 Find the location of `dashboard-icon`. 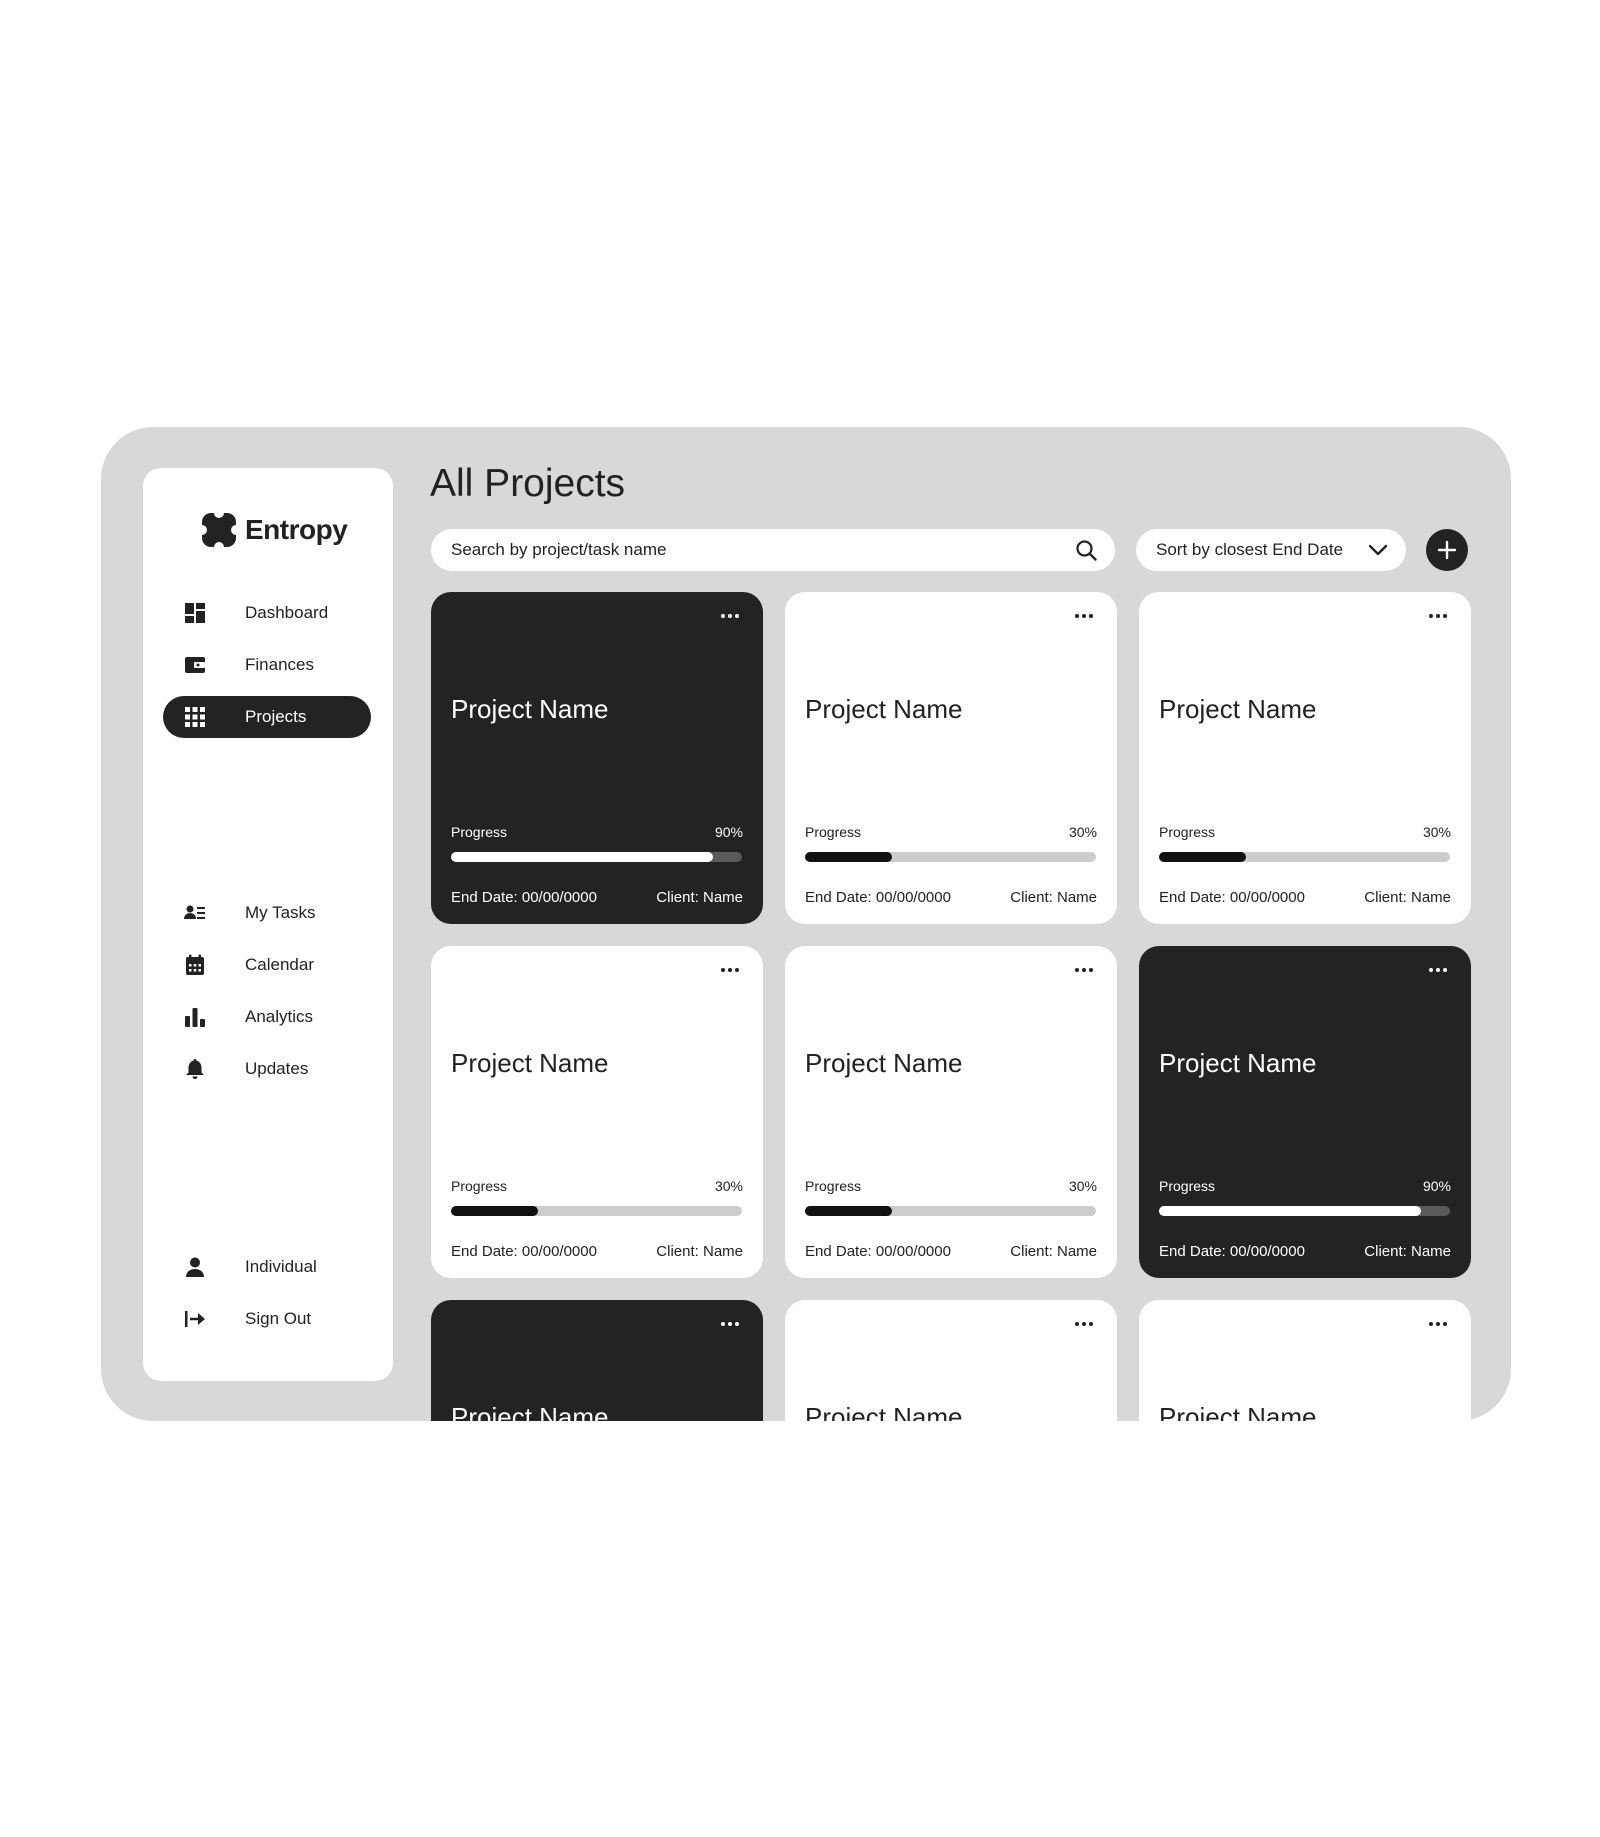

dashboard-icon is located at coordinates (195, 613).